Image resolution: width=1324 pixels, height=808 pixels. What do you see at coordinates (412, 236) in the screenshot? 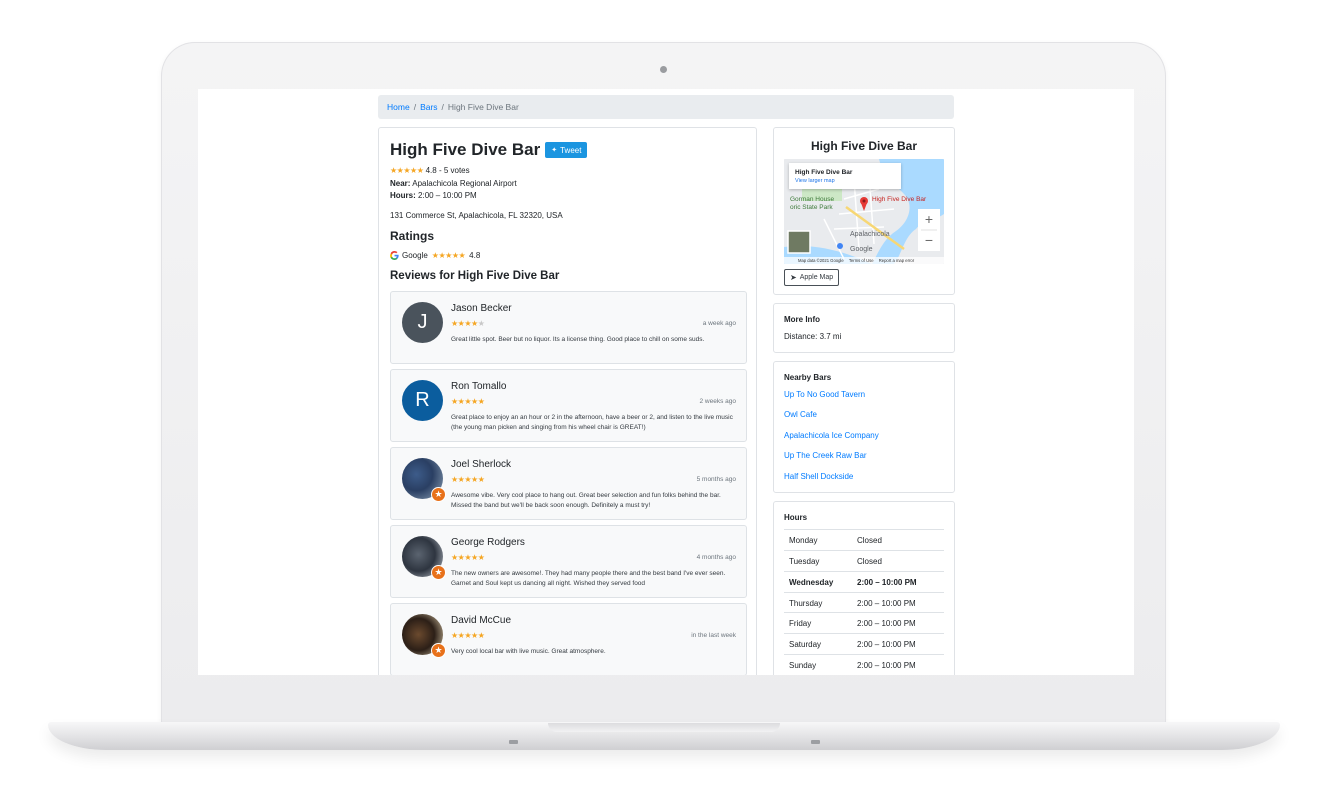
I see `ratings-heading: Ratings` at bounding box center [412, 236].